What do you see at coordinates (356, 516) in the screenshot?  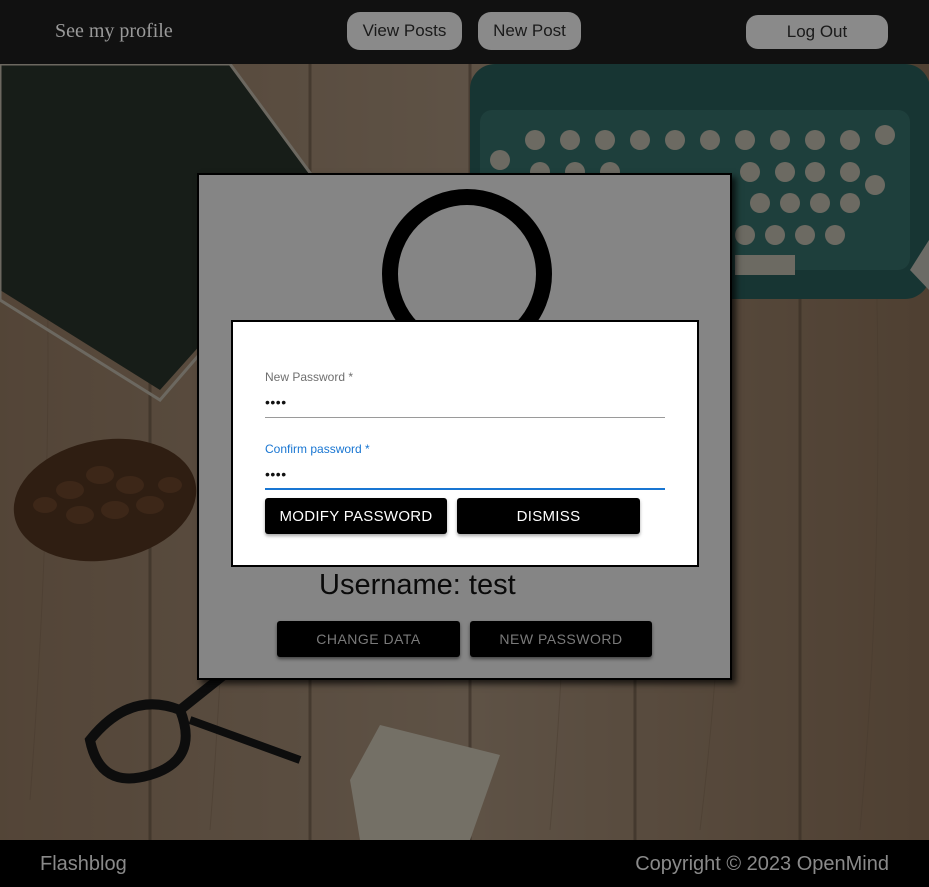 I see `modify-password-button: MODIFY PASSWORD` at bounding box center [356, 516].